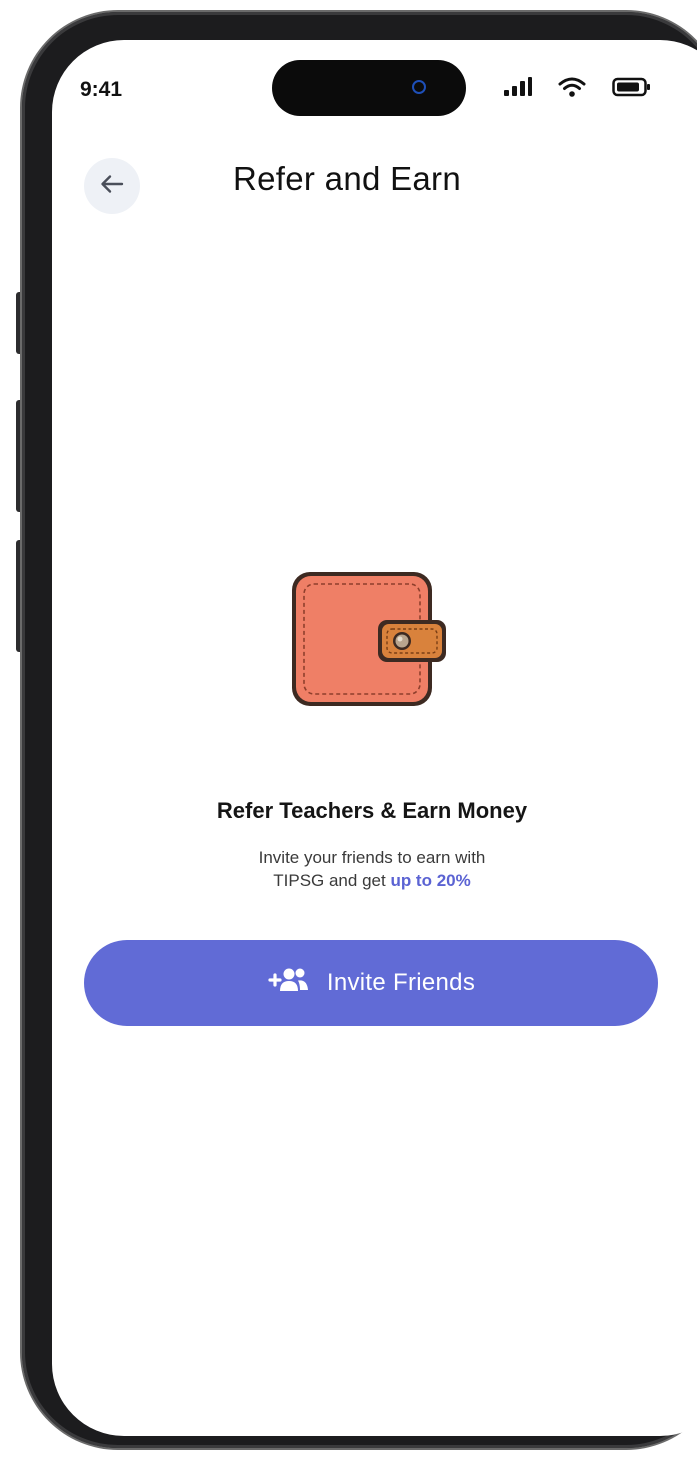 This screenshot has height=1457, width=697. Describe the element at coordinates (347, 178) in the screenshot. I see `page-title: Refer and Earn` at that location.